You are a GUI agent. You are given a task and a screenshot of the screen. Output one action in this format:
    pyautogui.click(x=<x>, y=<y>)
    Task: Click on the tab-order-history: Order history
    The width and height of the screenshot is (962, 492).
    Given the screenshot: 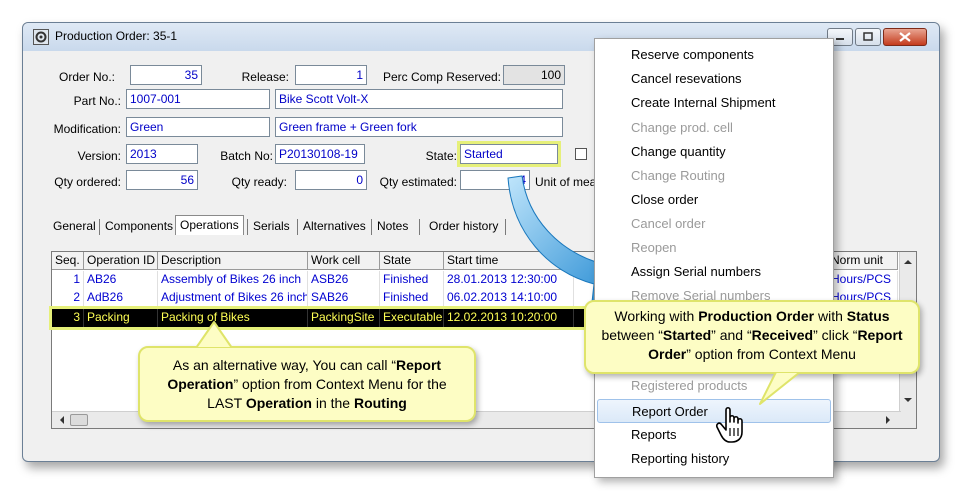 What is the action you would take?
    pyautogui.click(x=463, y=226)
    